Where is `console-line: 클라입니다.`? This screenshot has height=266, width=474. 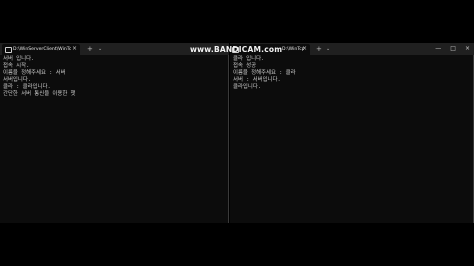
console-line: 클라입니다. is located at coordinates (247, 87).